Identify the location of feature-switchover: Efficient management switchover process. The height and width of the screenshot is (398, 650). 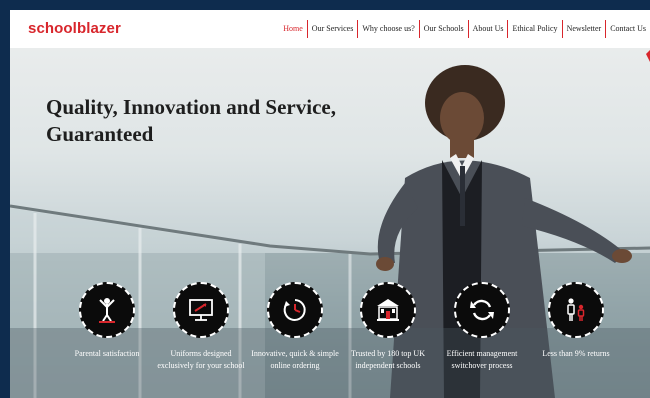
(482, 327).